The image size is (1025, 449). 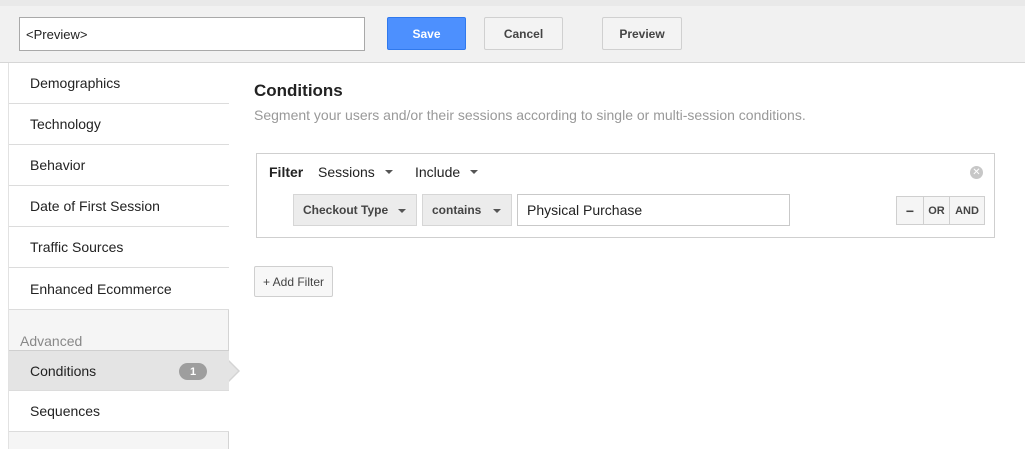 I want to click on count-badge: 1, so click(x=193, y=371).